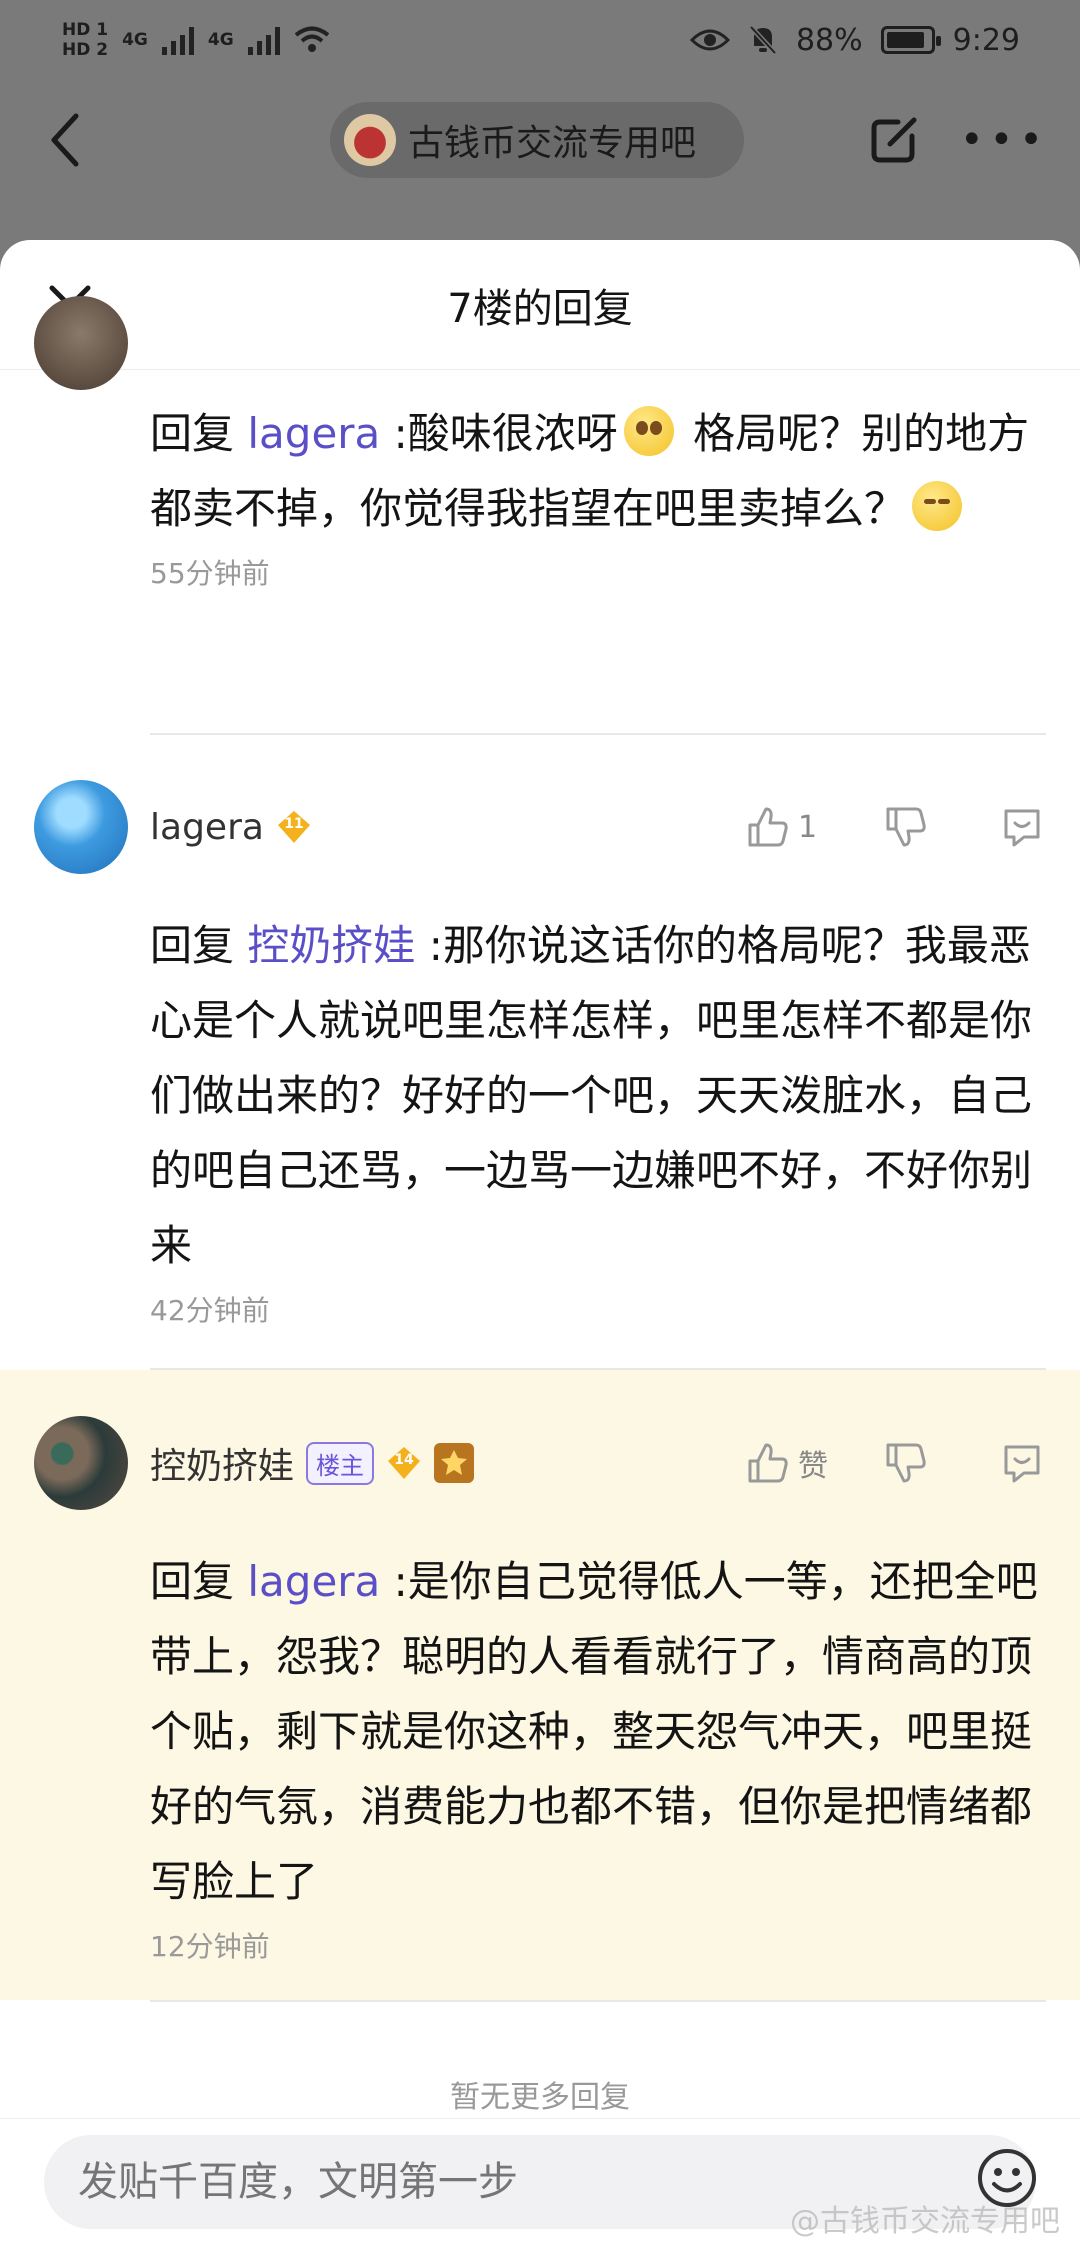 This screenshot has height=2244, width=1080. I want to click on status-right: 88% 9:29, so click(854, 40).